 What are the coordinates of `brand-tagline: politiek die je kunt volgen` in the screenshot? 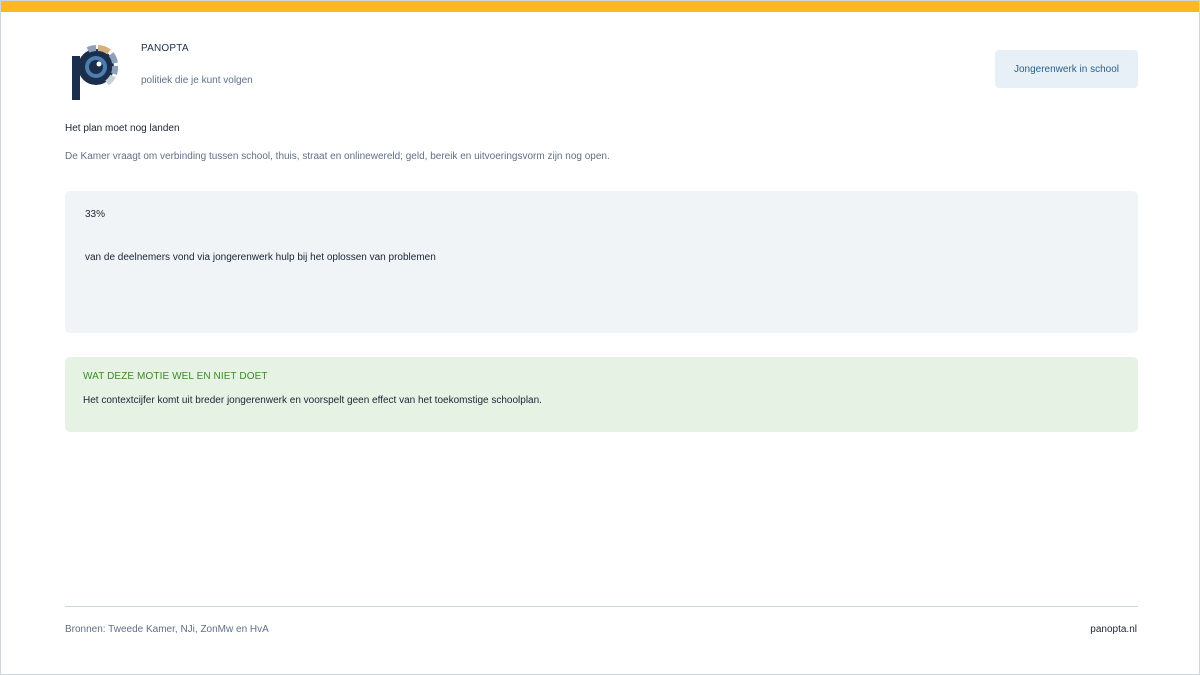 It's located at (197, 80).